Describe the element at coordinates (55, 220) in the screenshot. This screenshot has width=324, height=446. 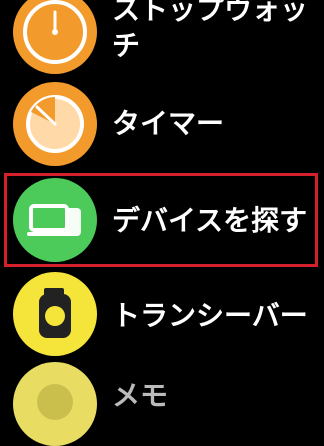
I see `find-devices-icon` at that location.